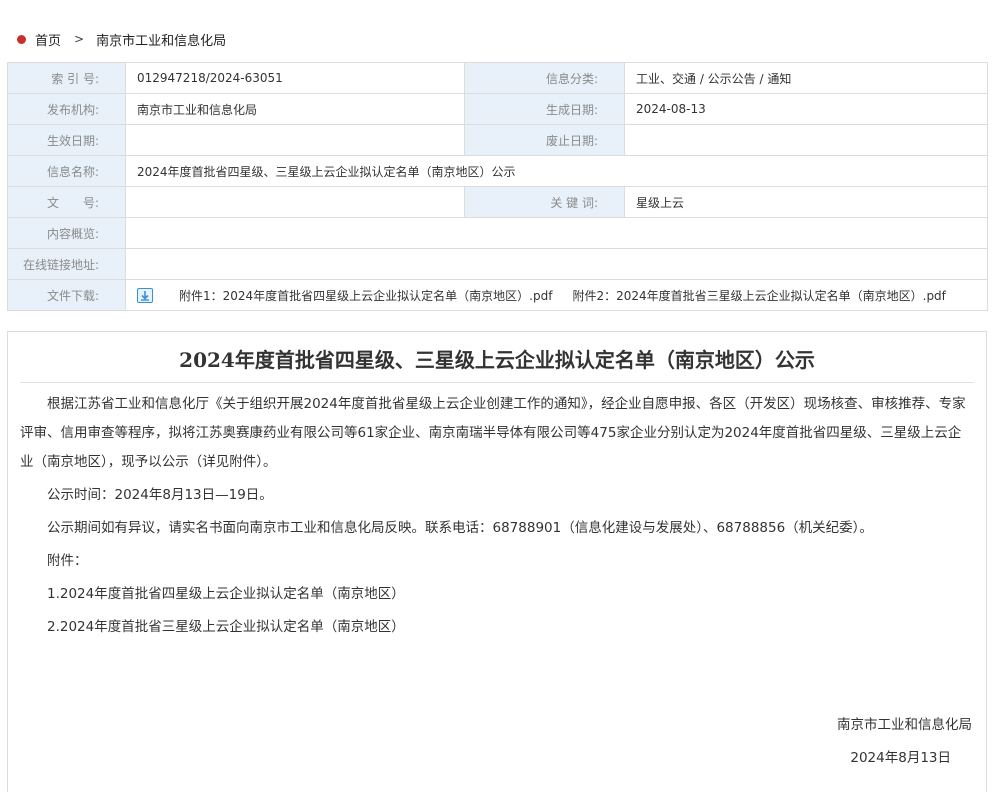 The height and width of the screenshot is (792, 995). What do you see at coordinates (556, 233) in the screenshot?
I see `summary-value` at bounding box center [556, 233].